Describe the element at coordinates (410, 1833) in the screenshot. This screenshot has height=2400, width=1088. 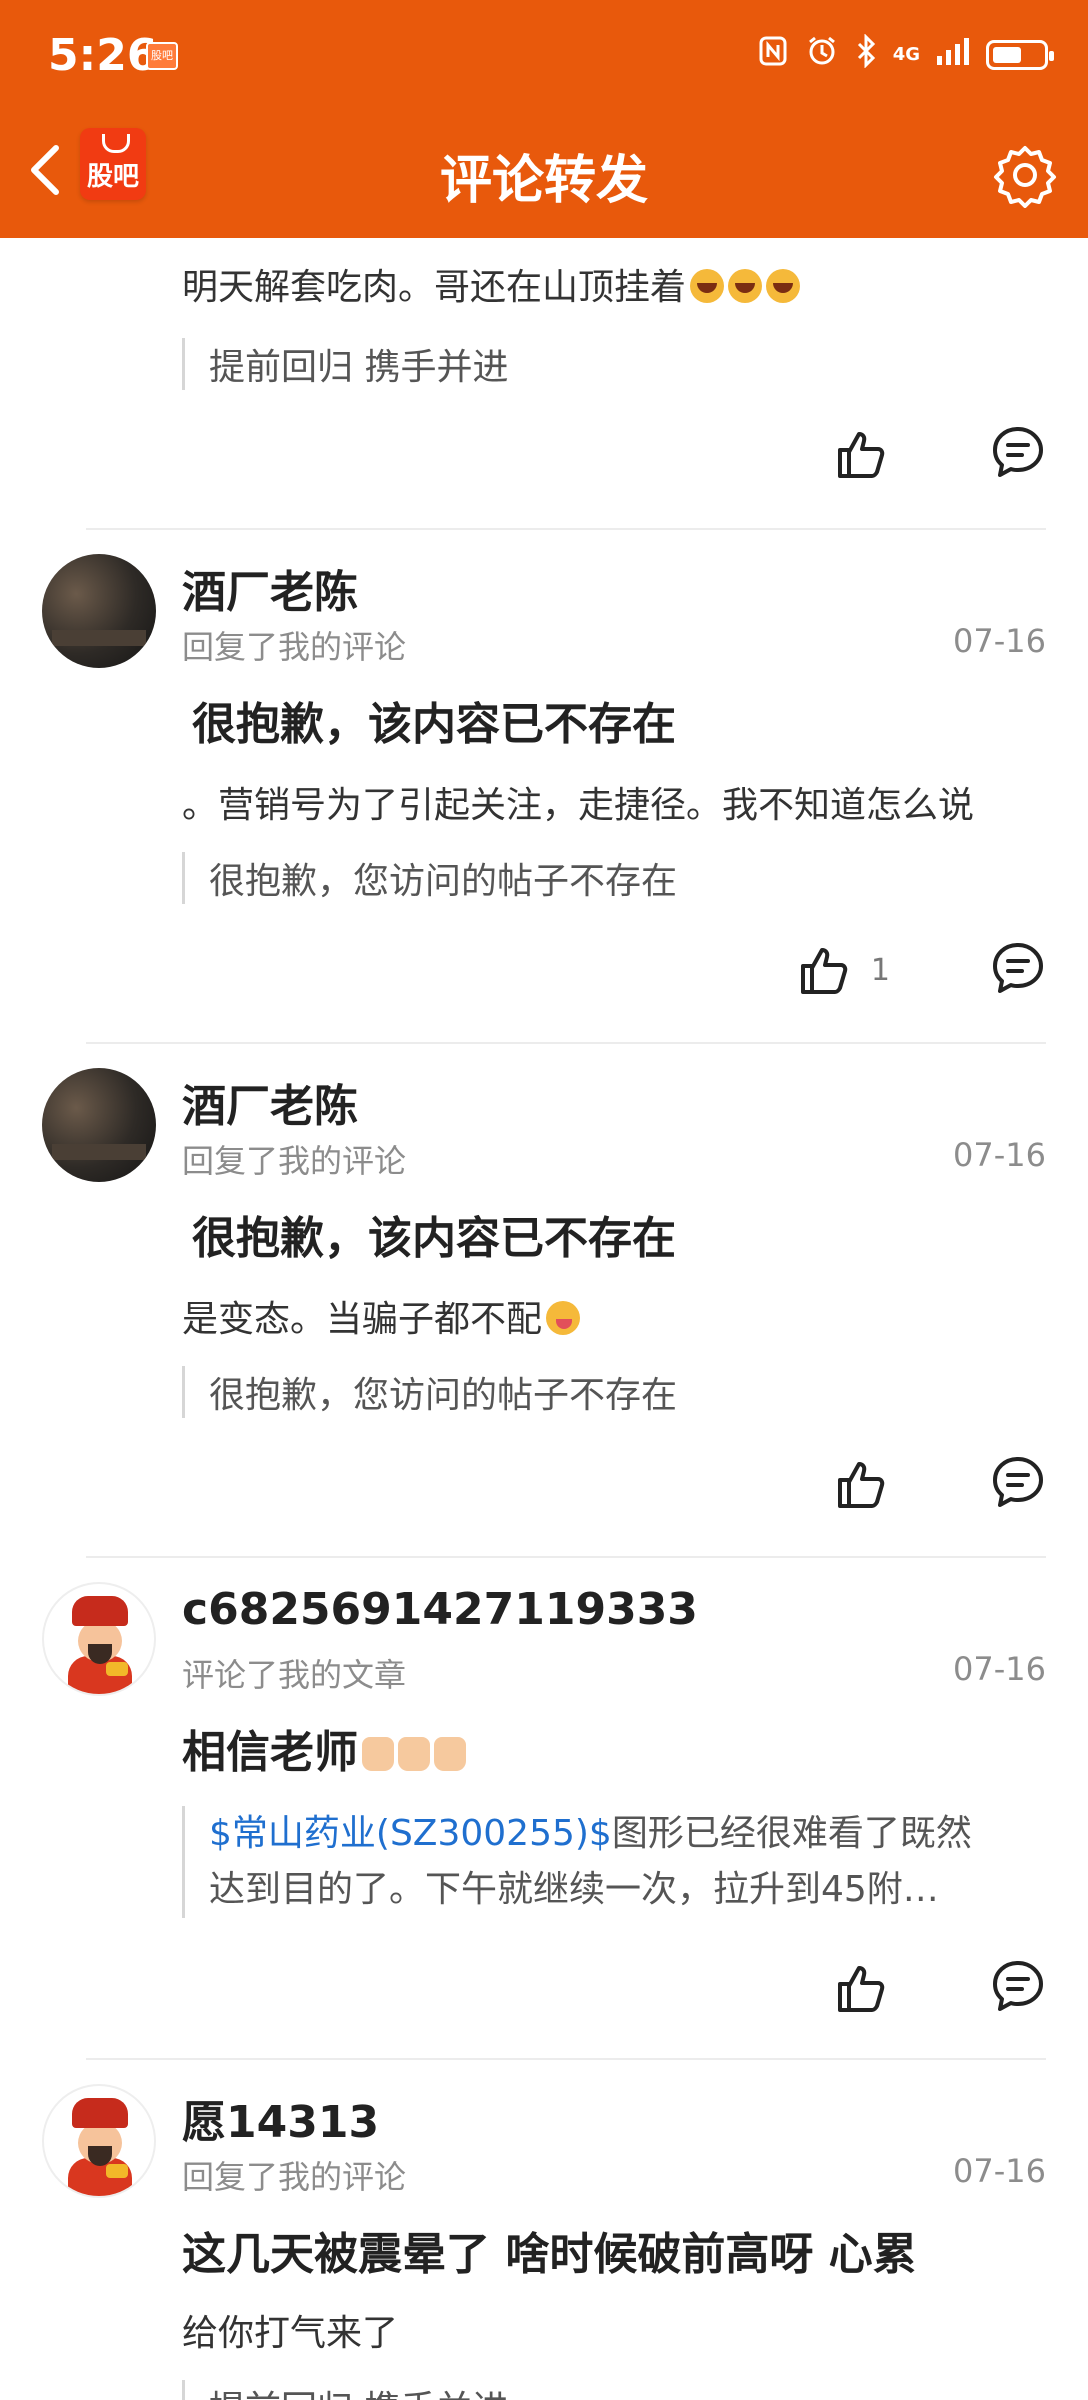
I see `stock-link: $常山药业(SZ300255)$` at that location.